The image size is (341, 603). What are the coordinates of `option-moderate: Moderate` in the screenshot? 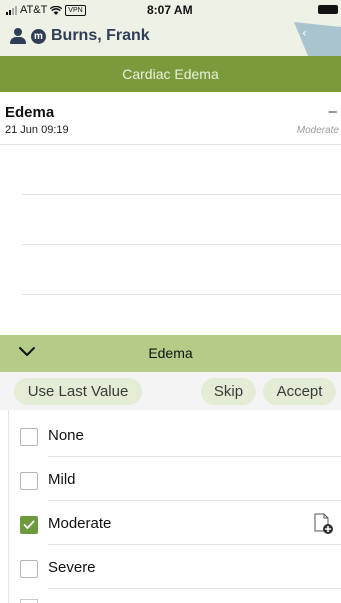 It's located at (170, 523).